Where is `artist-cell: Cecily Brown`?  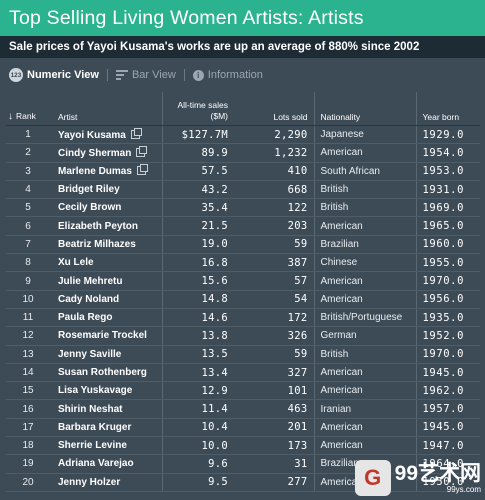
artist-cell: Cecily Brown is located at coordinates (106, 208).